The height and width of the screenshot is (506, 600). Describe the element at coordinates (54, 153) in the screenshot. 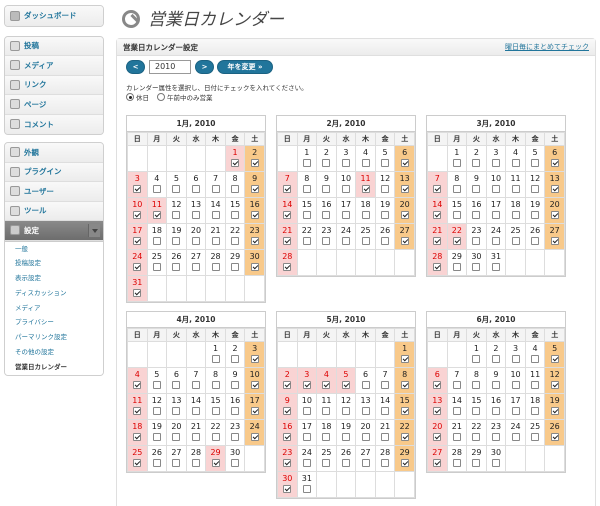

I see `menu-item-appearance: 外観` at that location.